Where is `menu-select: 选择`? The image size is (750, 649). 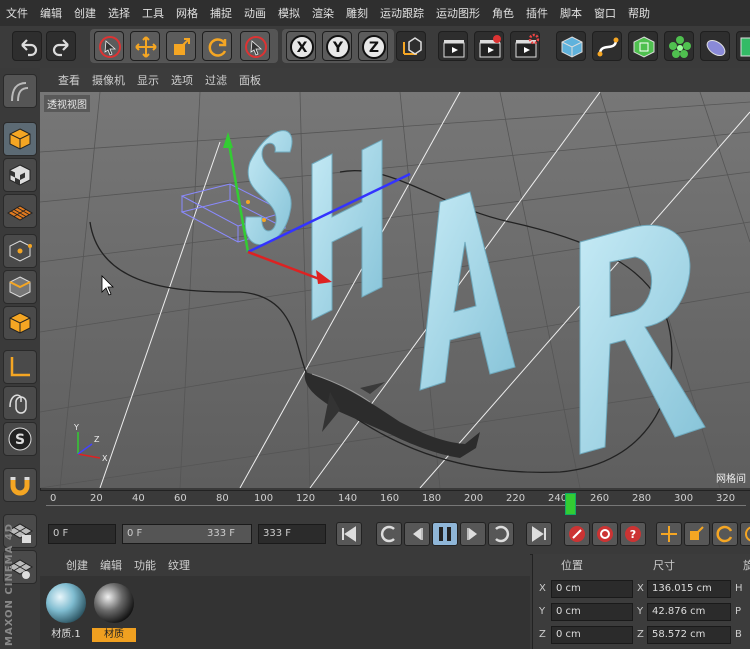
menu-select: 选择 is located at coordinates (119, 13).